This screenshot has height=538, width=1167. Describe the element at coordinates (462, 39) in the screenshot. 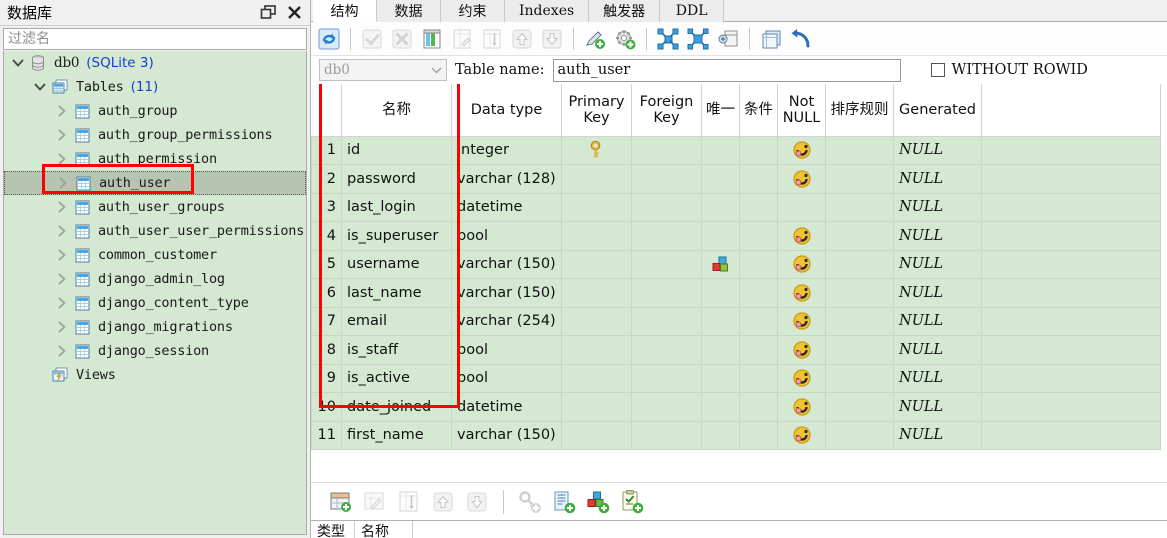

I see `edit-column-button` at that location.